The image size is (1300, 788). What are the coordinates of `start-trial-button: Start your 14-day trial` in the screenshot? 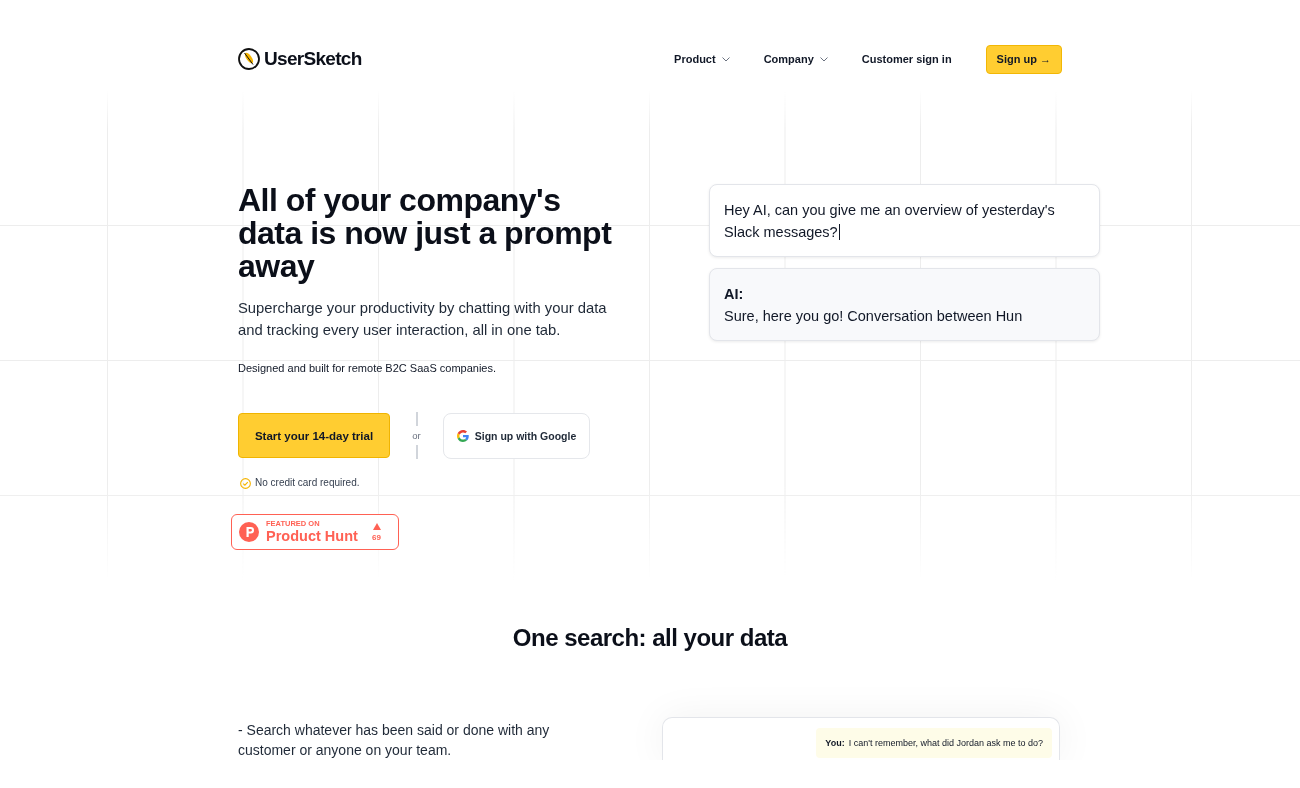 It's located at (314, 435).